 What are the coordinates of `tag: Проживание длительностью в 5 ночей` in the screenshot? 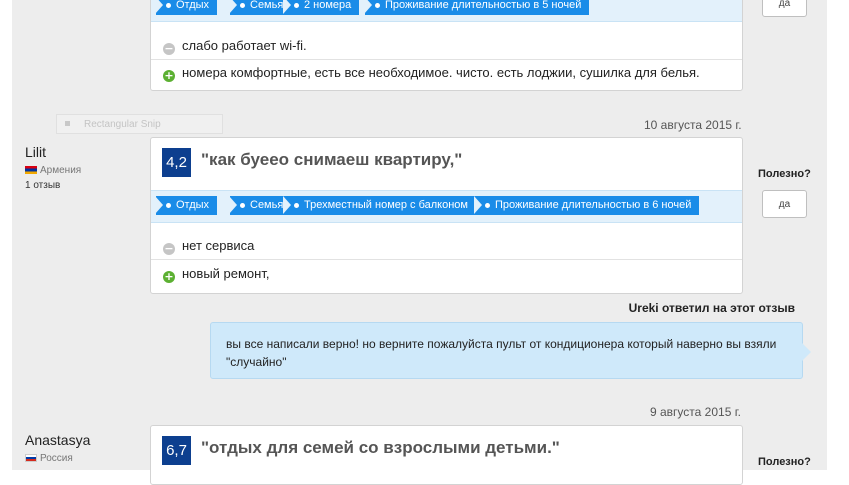 It's located at (476, 7).